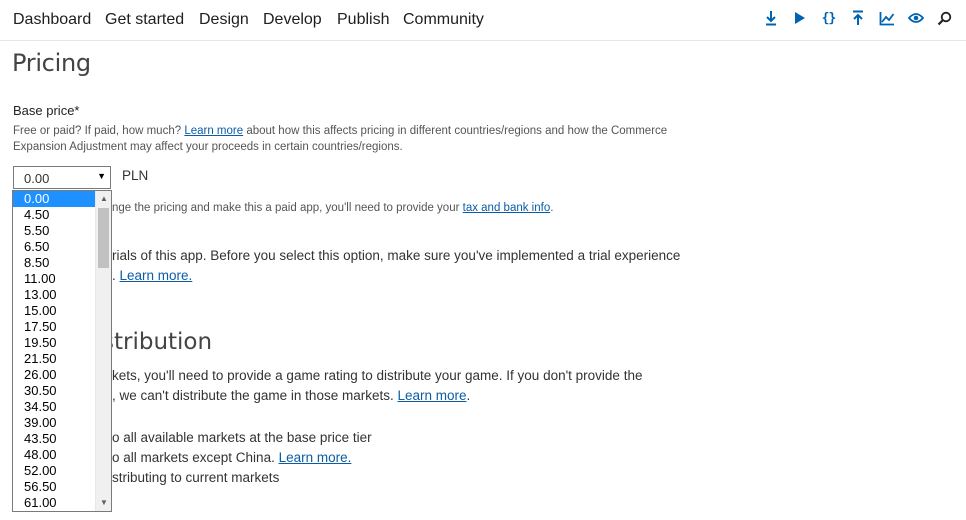 This screenshot has height=520, width=966. I want to click on nav-develop: Develop, so click(292, 20).